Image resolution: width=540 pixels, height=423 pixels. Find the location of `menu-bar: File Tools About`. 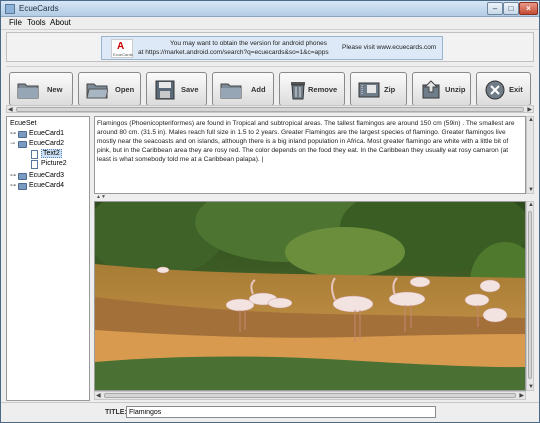

menu-bar: File Tools About is located at coordinates (270, 23).